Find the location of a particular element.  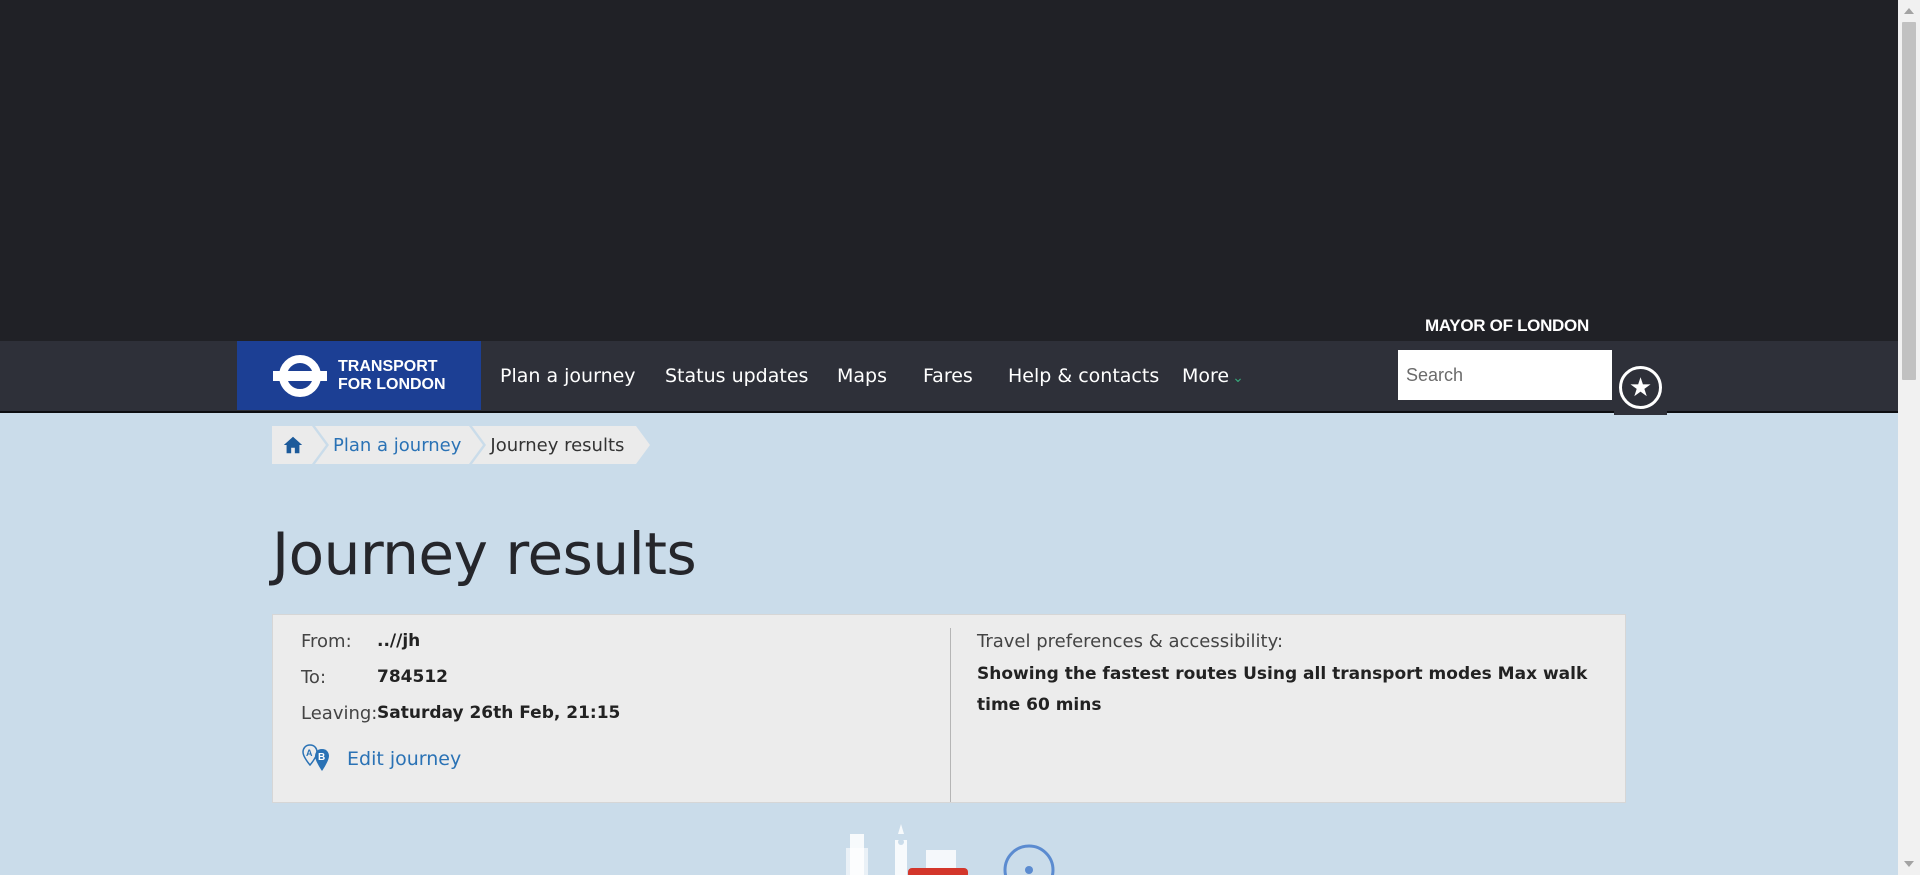

map-pin-ab-icon: A B is located at coordinates (315, 757).